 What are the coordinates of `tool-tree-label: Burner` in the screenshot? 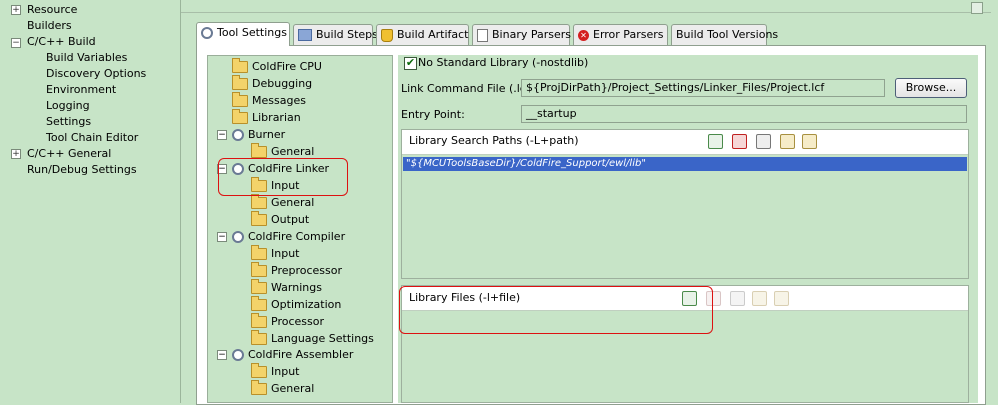 It's located at (267, 134).